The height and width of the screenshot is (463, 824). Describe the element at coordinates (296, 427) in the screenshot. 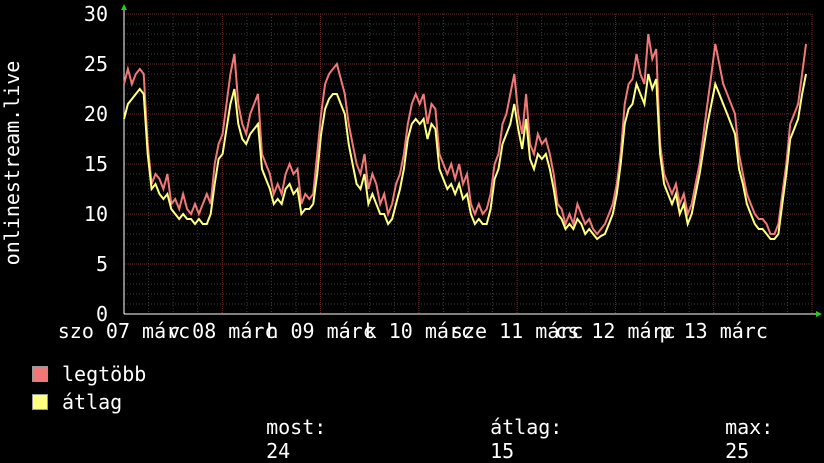

I see `stat-current-label: most:` at that location.